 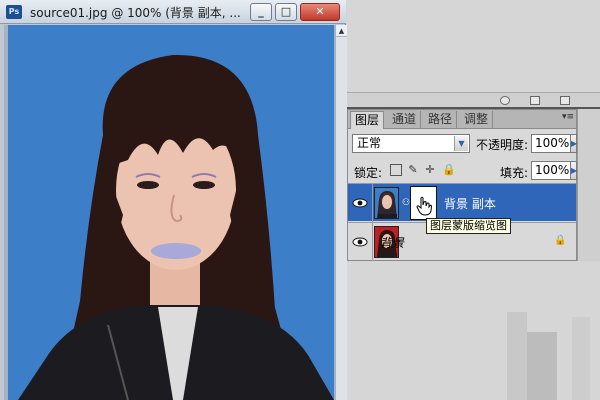 I want to click on panel-dock-bottom, so click(x=473, y=331).